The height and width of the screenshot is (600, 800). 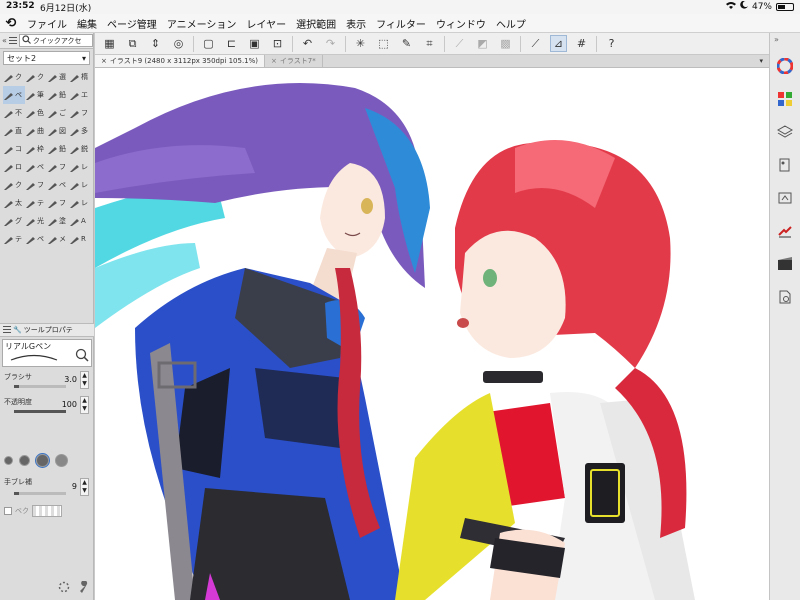 I want to click on tool-button: 塗, so click(x=58, y=221).